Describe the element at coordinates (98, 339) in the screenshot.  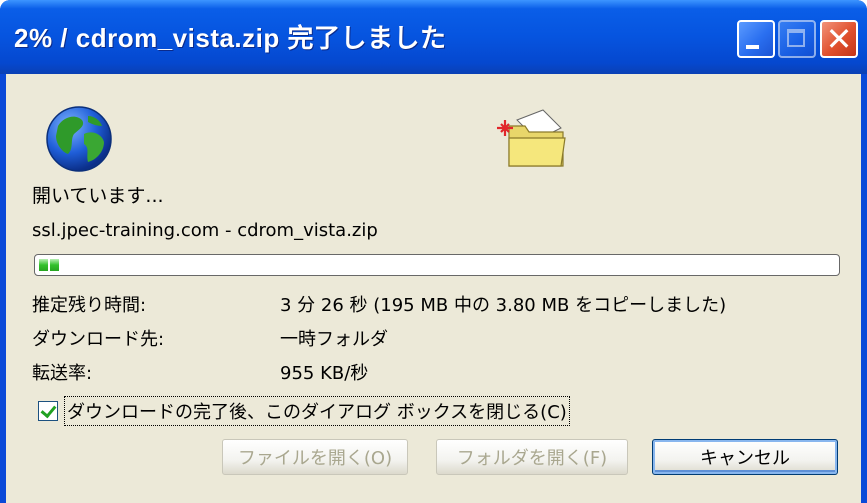
I see `destination-label: ダウンロード先:` at that location.